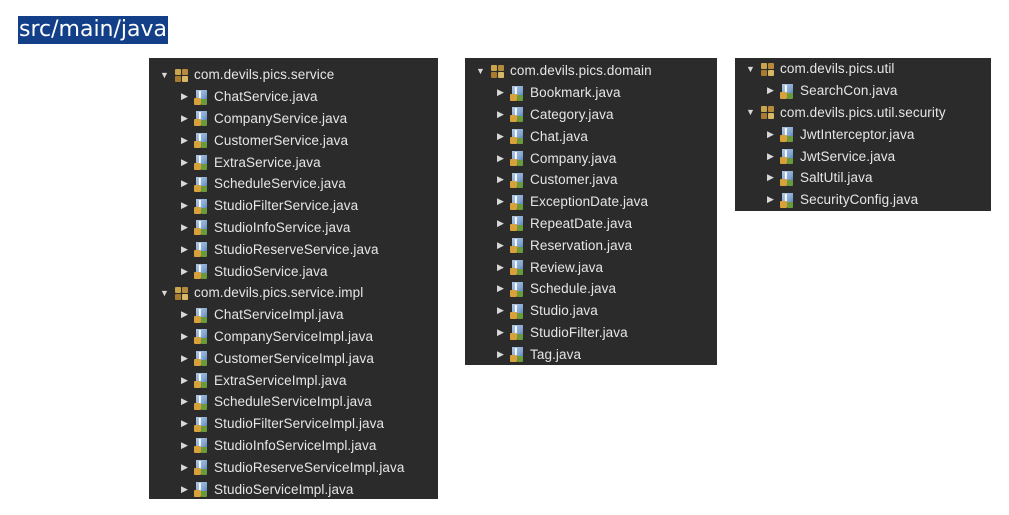  Describe the element at coordinates (264, 75) in the screenshot. I see `package-label: com.devils.pics.service` at that location.